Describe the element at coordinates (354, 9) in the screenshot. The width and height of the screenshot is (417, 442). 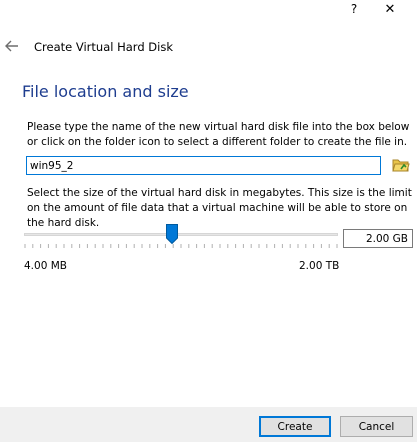
I see `help-button: ?` at that location.